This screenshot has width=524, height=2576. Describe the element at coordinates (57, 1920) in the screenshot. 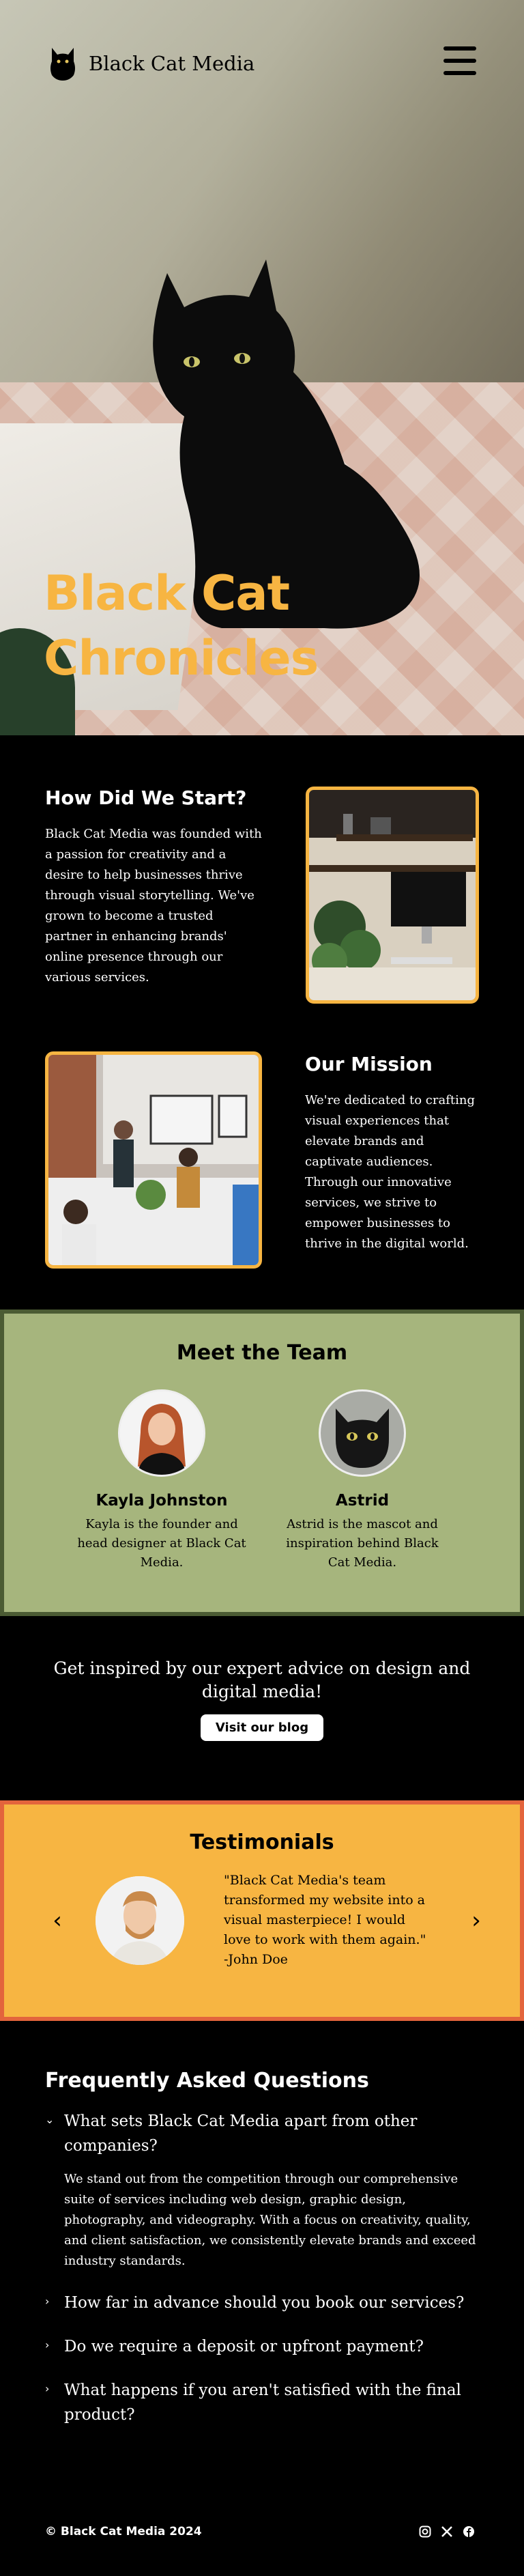

I see `chevron-left-icon: ‹` at that location.